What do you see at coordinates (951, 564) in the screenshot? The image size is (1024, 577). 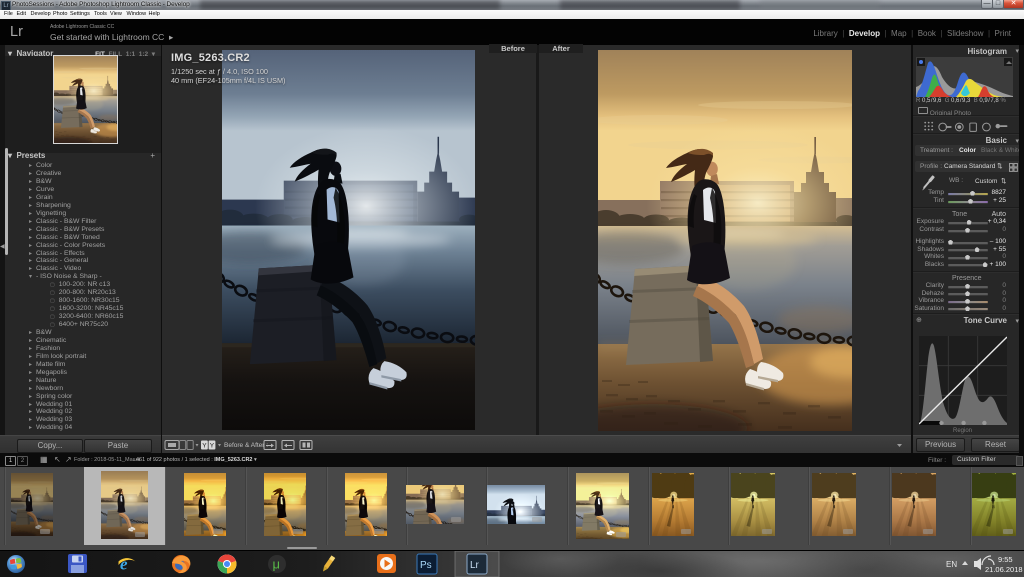 I see `svg-text: EN` at bounding box center [951, 564].